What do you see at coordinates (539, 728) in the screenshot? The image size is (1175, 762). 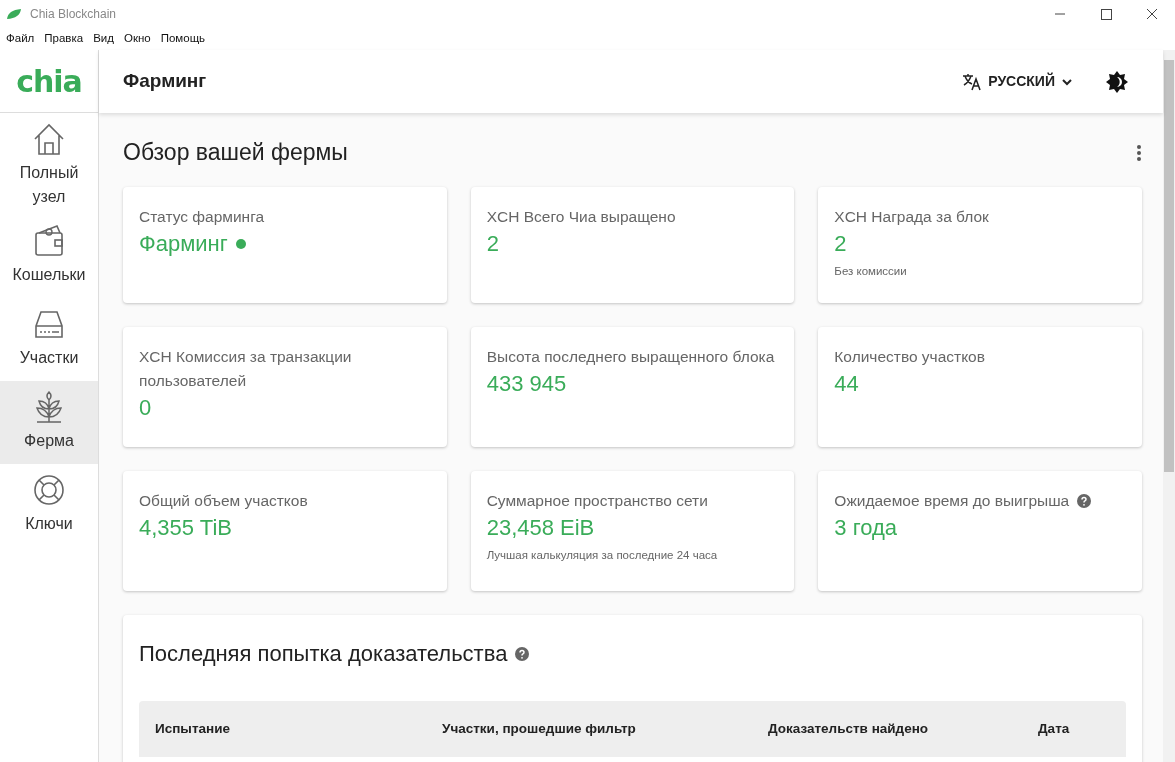 I see `column-header: Участки, прошедшие фильтр` at bounding box center [539, 728].